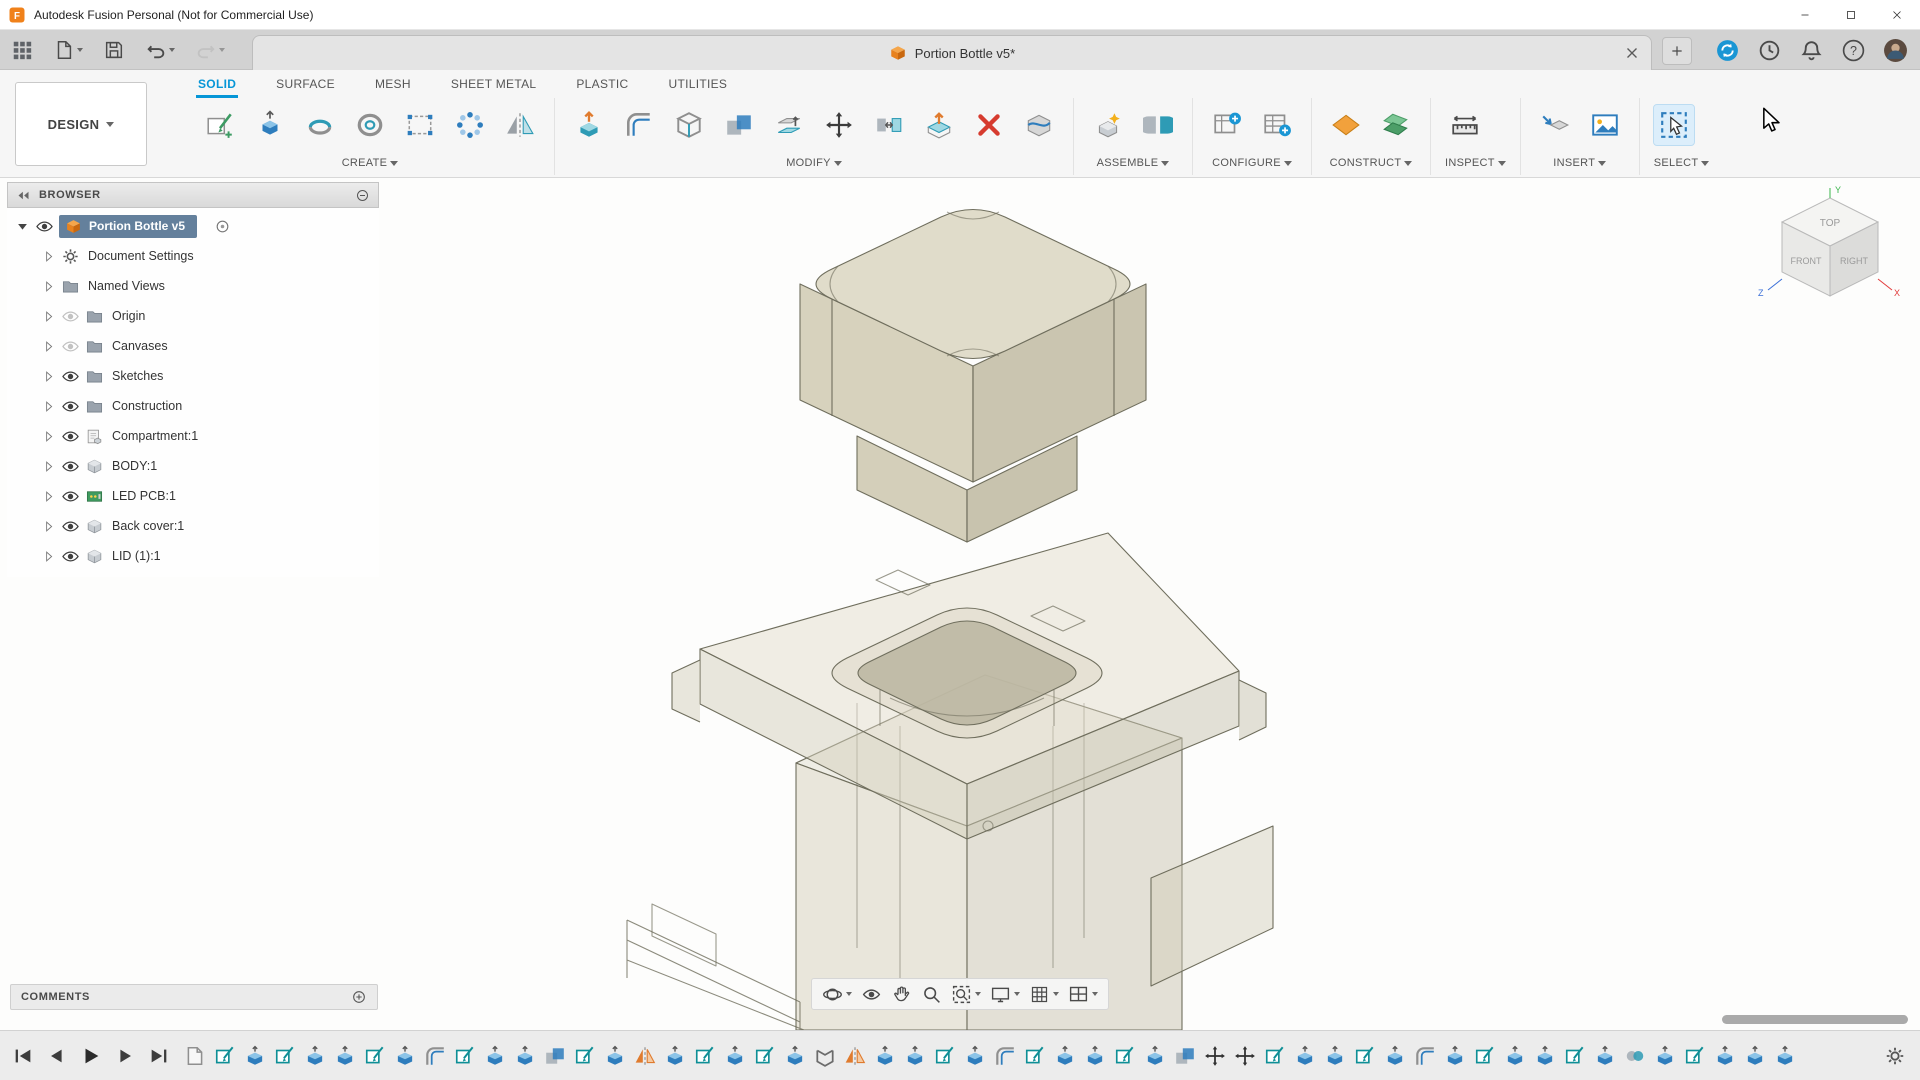  Describe the element at coordinates (23, 195) in the screenshot. I see `collapse-panel-icon` at that location.